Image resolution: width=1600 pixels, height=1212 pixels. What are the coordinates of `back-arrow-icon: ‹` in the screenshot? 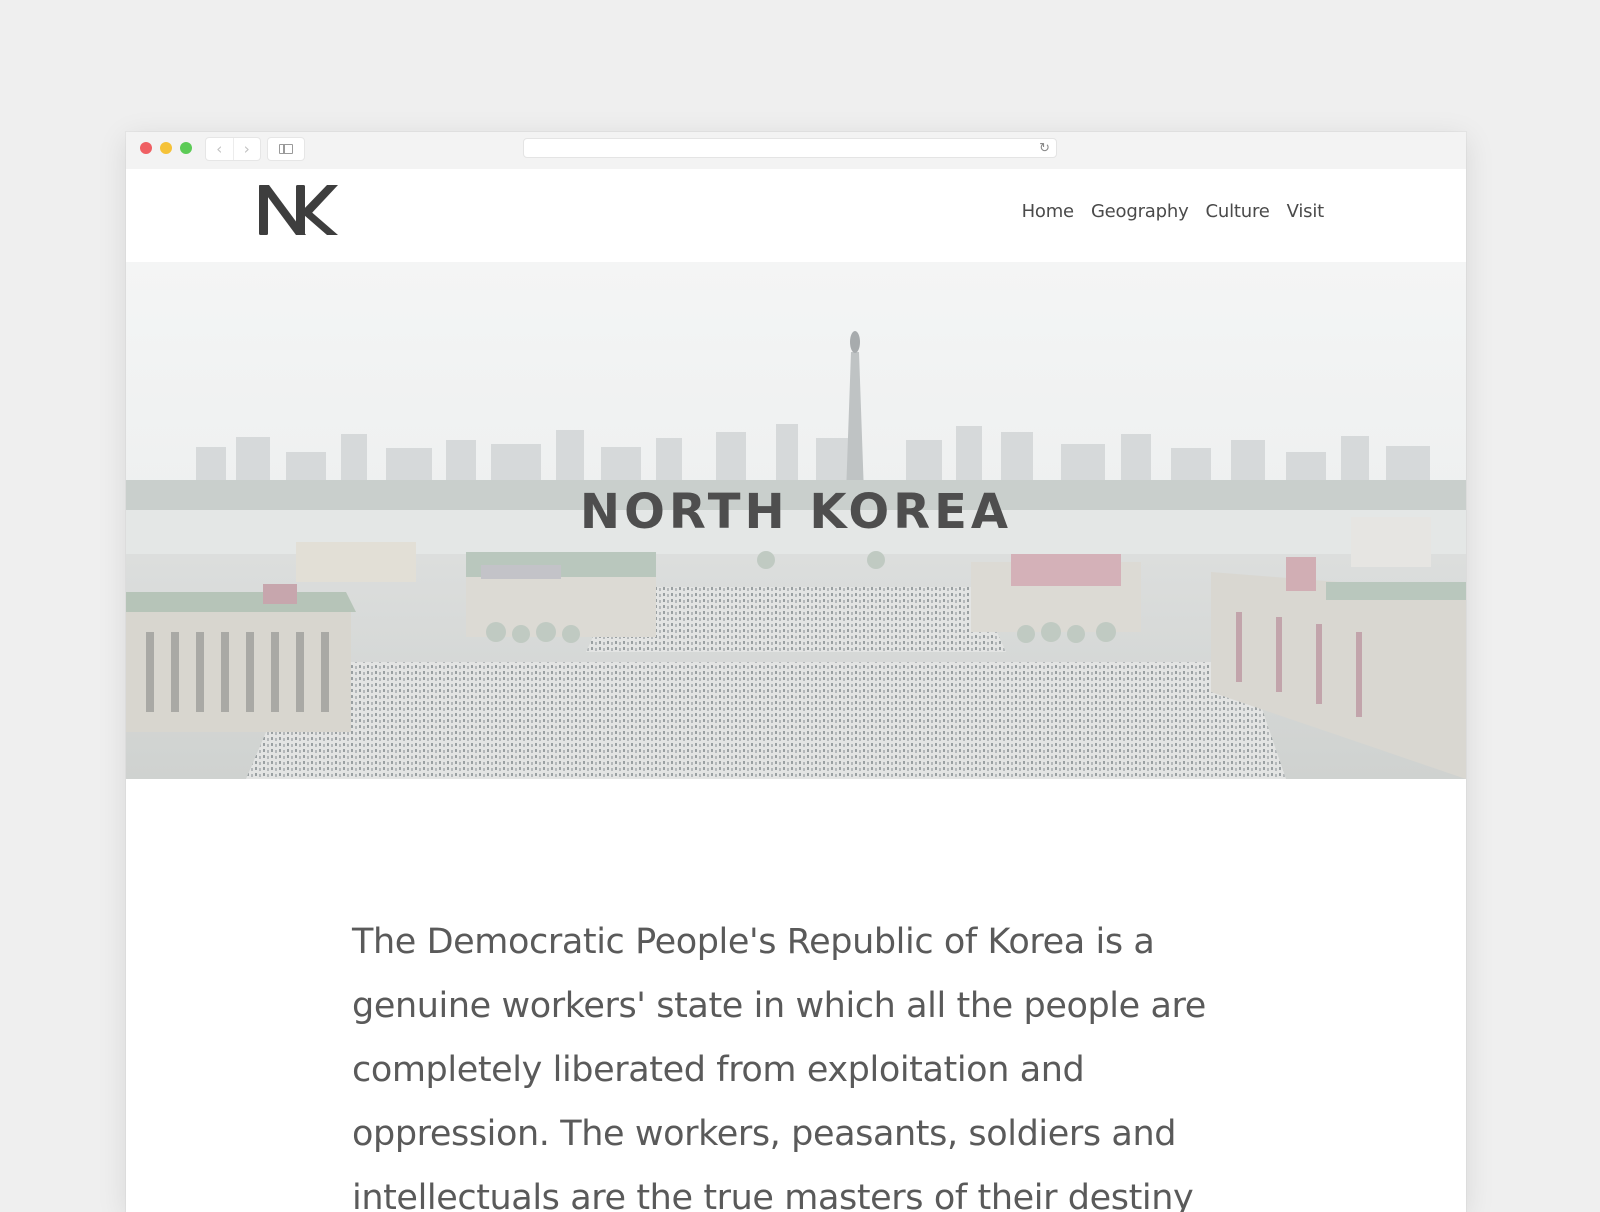 It's located at (219, 149).